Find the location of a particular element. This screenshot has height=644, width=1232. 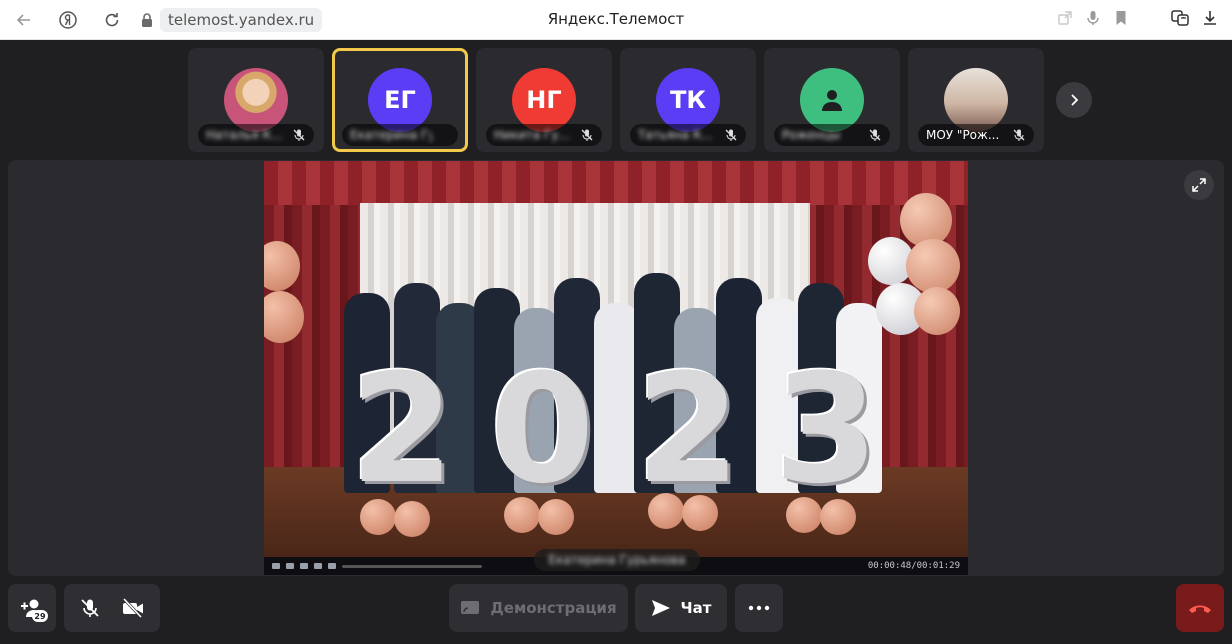

prev-control-icon is located at coordinates (318, 566).